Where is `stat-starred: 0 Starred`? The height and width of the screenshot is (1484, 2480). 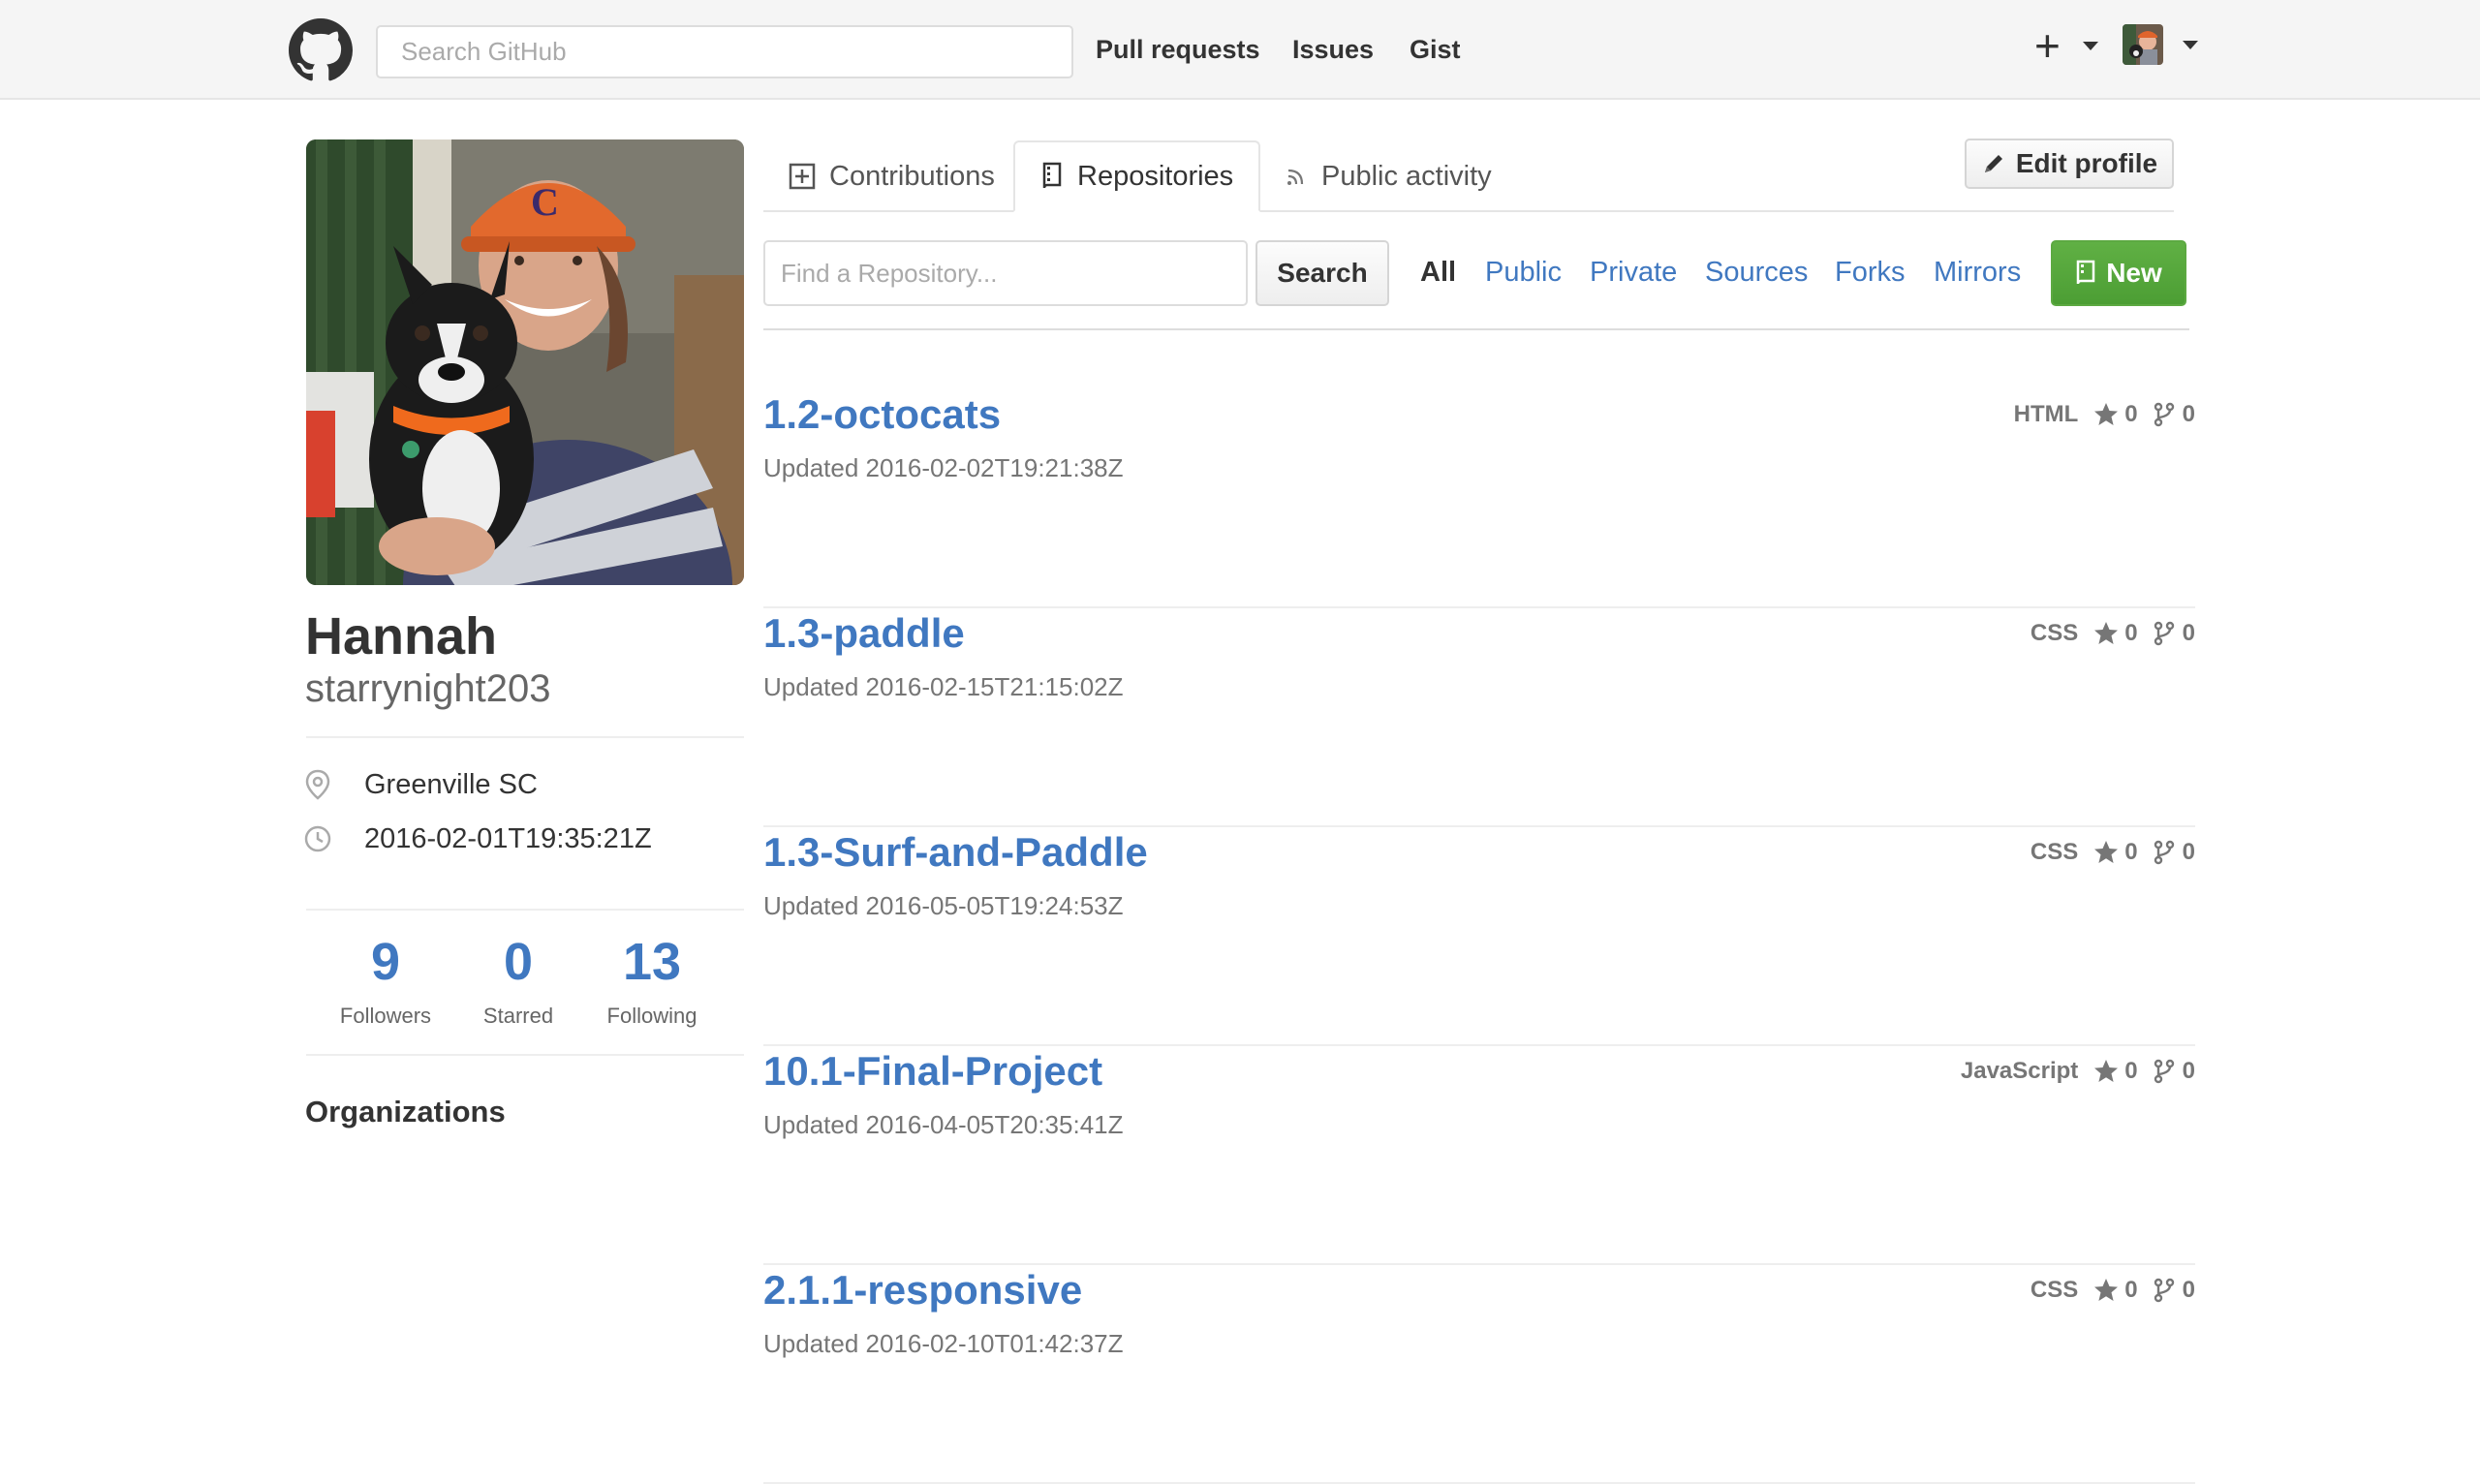 stat-starred: 0 Starred is located at coordinates (518, 981).